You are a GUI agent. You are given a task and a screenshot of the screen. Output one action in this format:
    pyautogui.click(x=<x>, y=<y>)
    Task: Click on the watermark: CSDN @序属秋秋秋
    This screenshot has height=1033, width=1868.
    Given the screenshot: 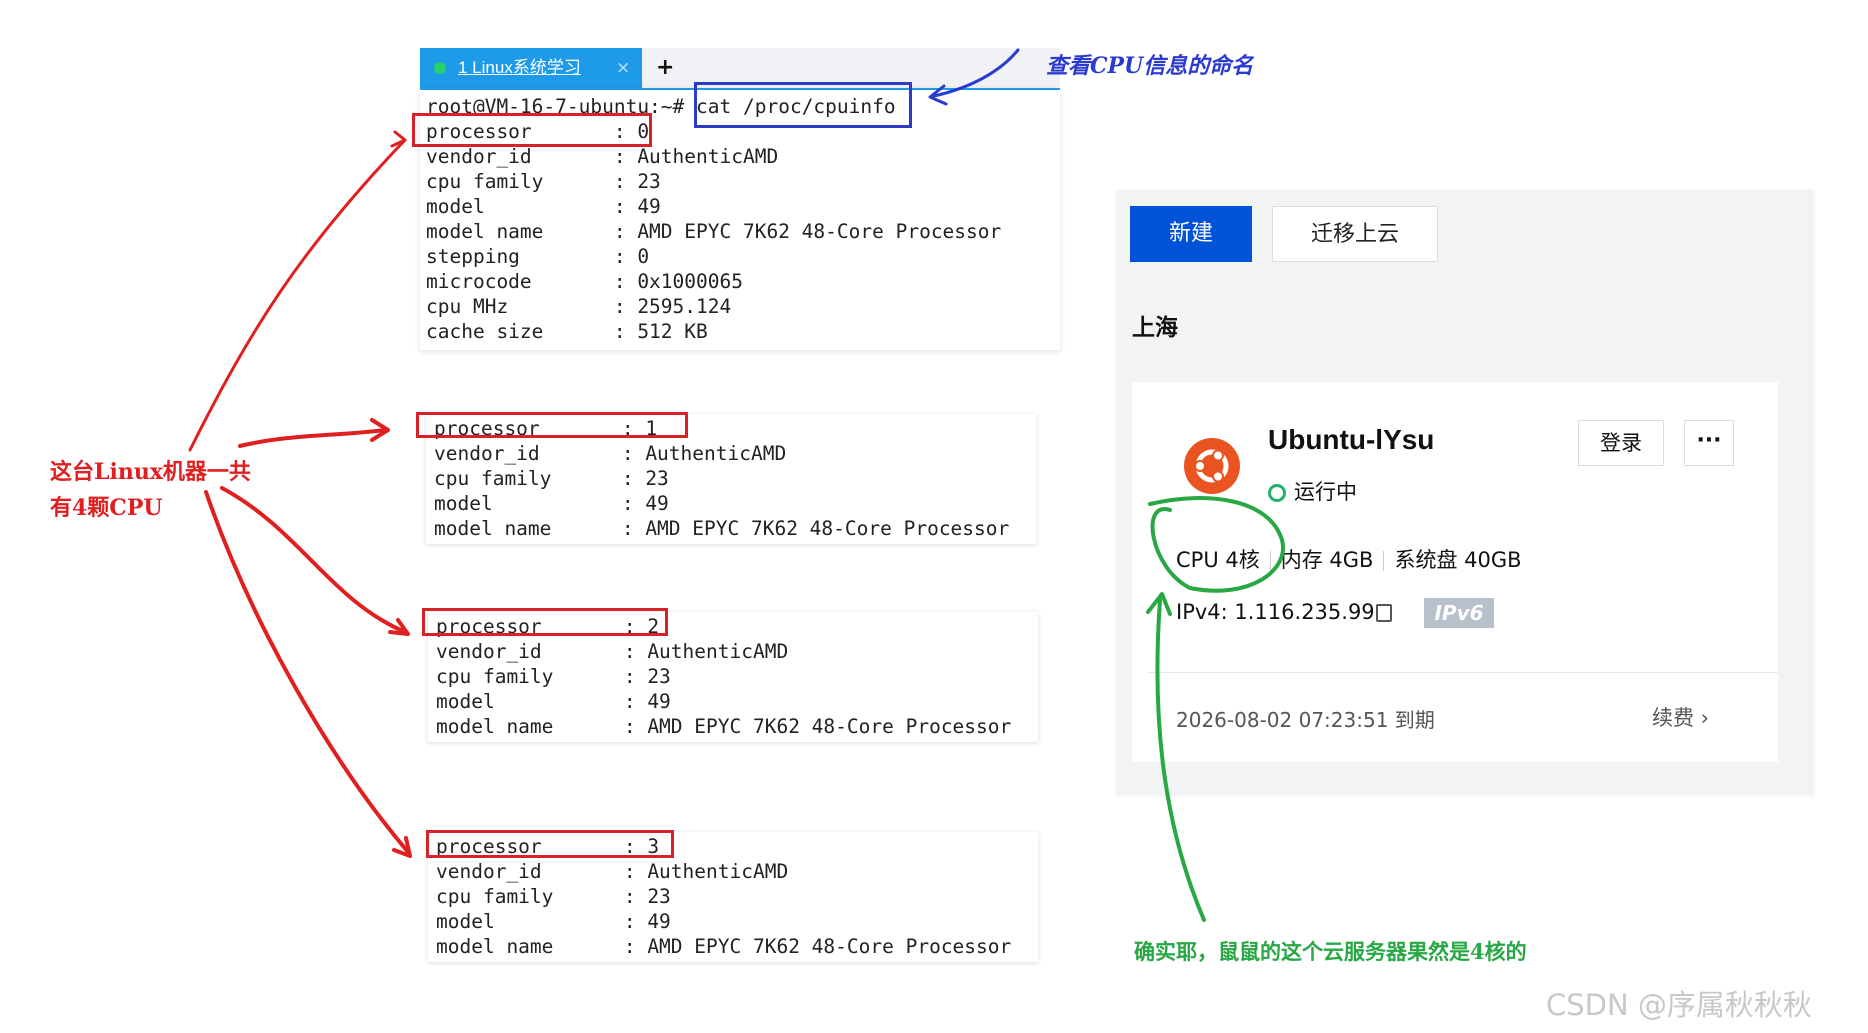 What is the action you would take?
    pyautogui.click(x=1679, y=1005)
    